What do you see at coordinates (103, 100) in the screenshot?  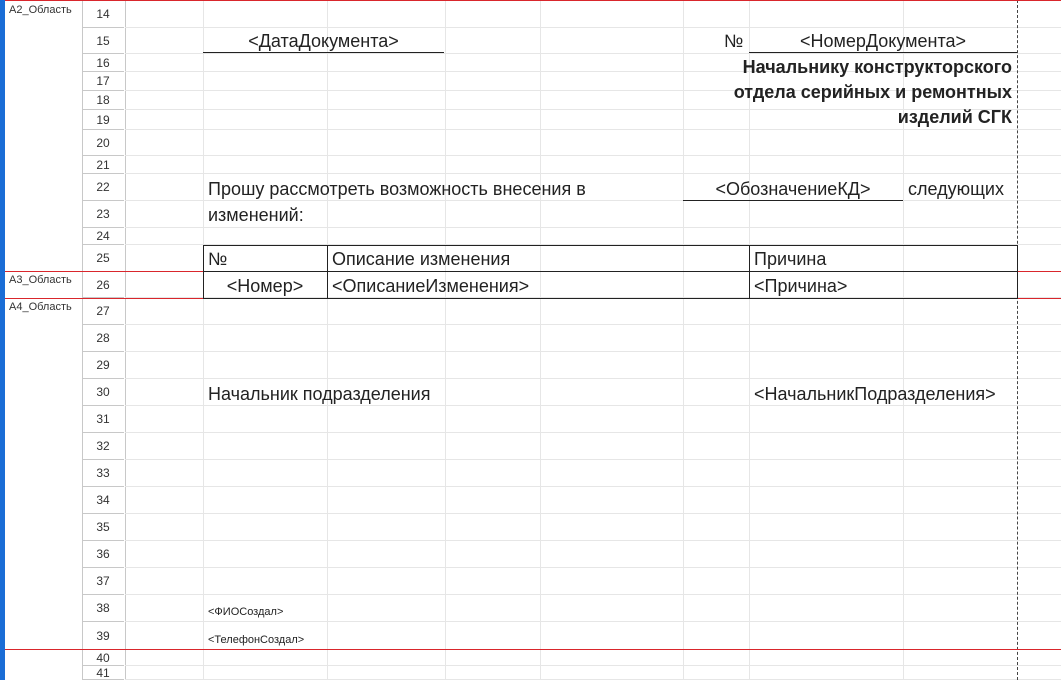 I see `row-header-18: 18` at bounding box center [103, 100].